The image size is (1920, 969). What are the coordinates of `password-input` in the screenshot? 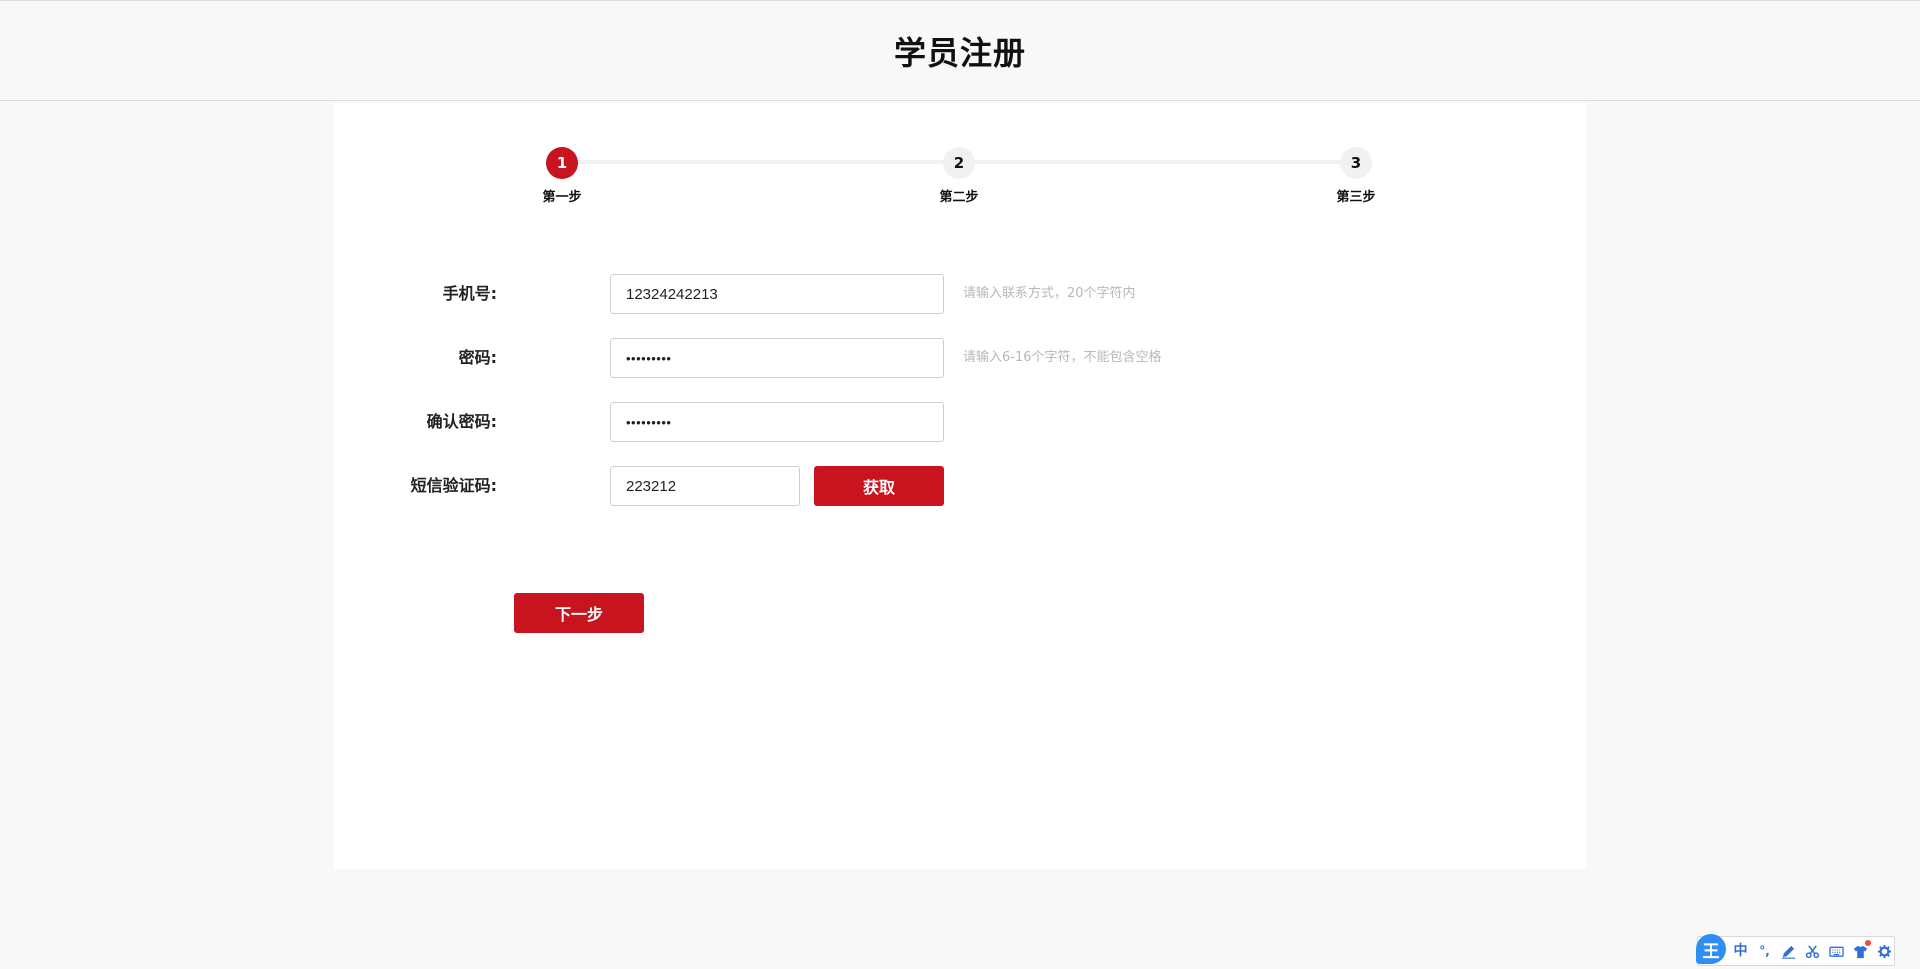 It's located at (777, 358).